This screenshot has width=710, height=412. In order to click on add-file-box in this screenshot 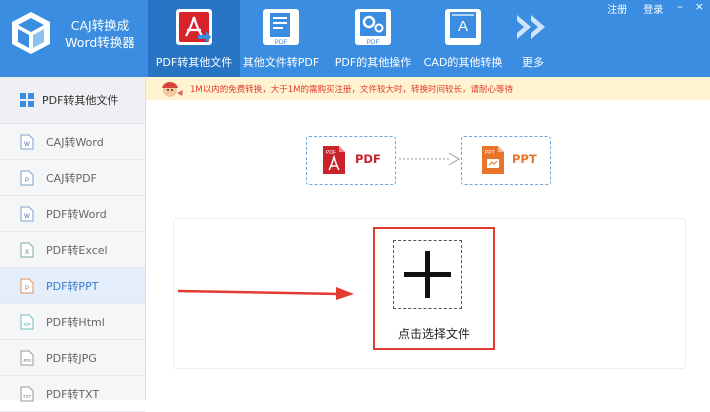, I will do `click(427, 274)`.